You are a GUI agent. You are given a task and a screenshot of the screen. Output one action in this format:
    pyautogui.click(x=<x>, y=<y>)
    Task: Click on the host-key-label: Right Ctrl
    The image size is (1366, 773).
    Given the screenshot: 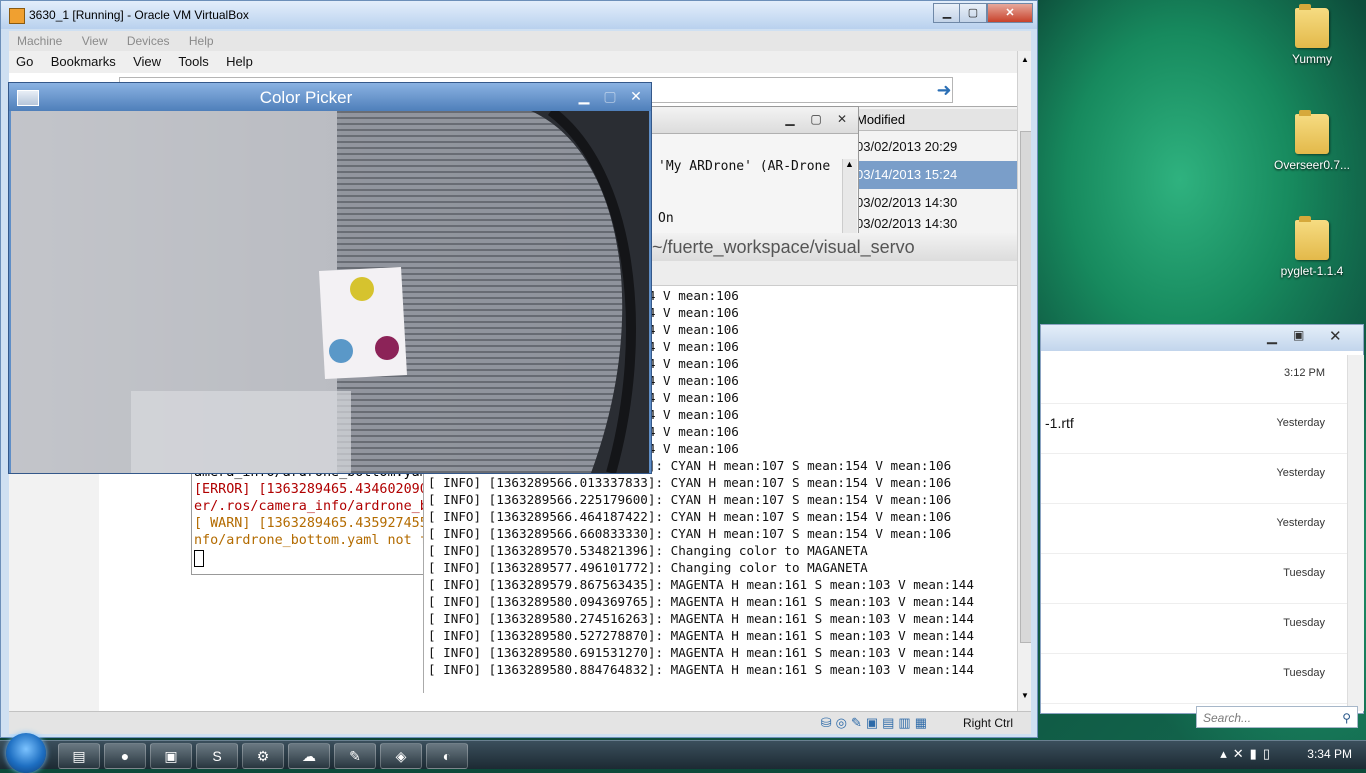 What is the action you would take?
    pyautogui.click(x=987, y=723)
    